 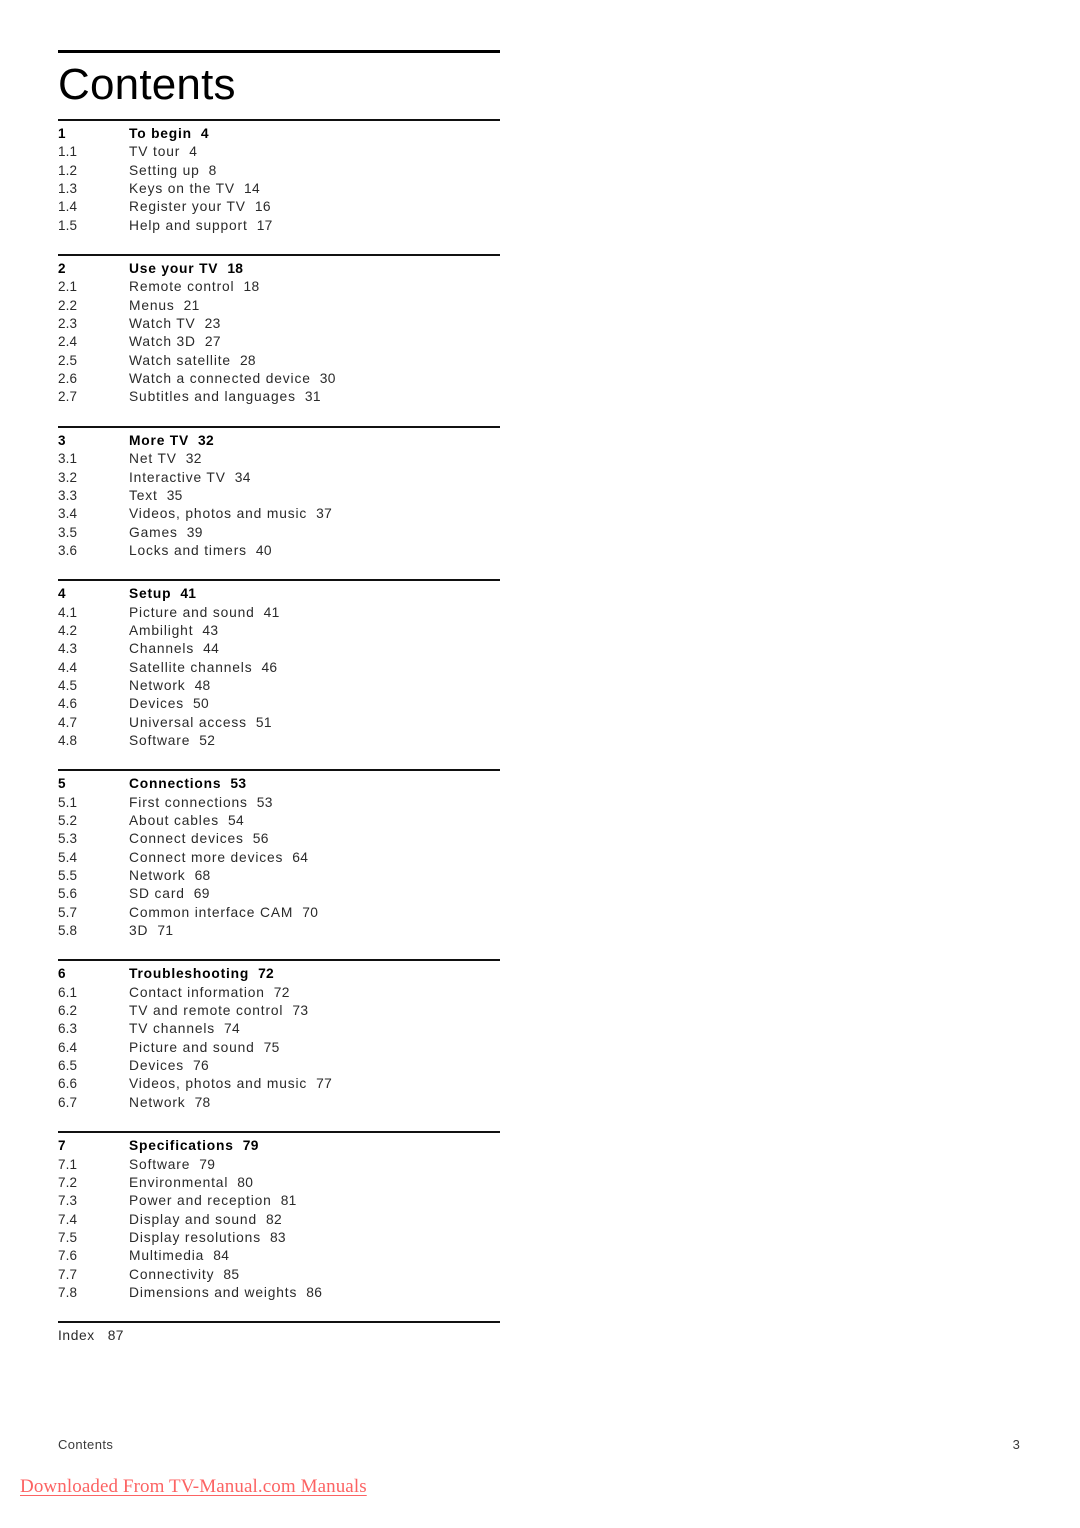 What do you see at coordinates (279, 1238) in the screenshot?
I see `toc-entry: 7.5 Display resolutions 83` at bounding box center [279, 1238].